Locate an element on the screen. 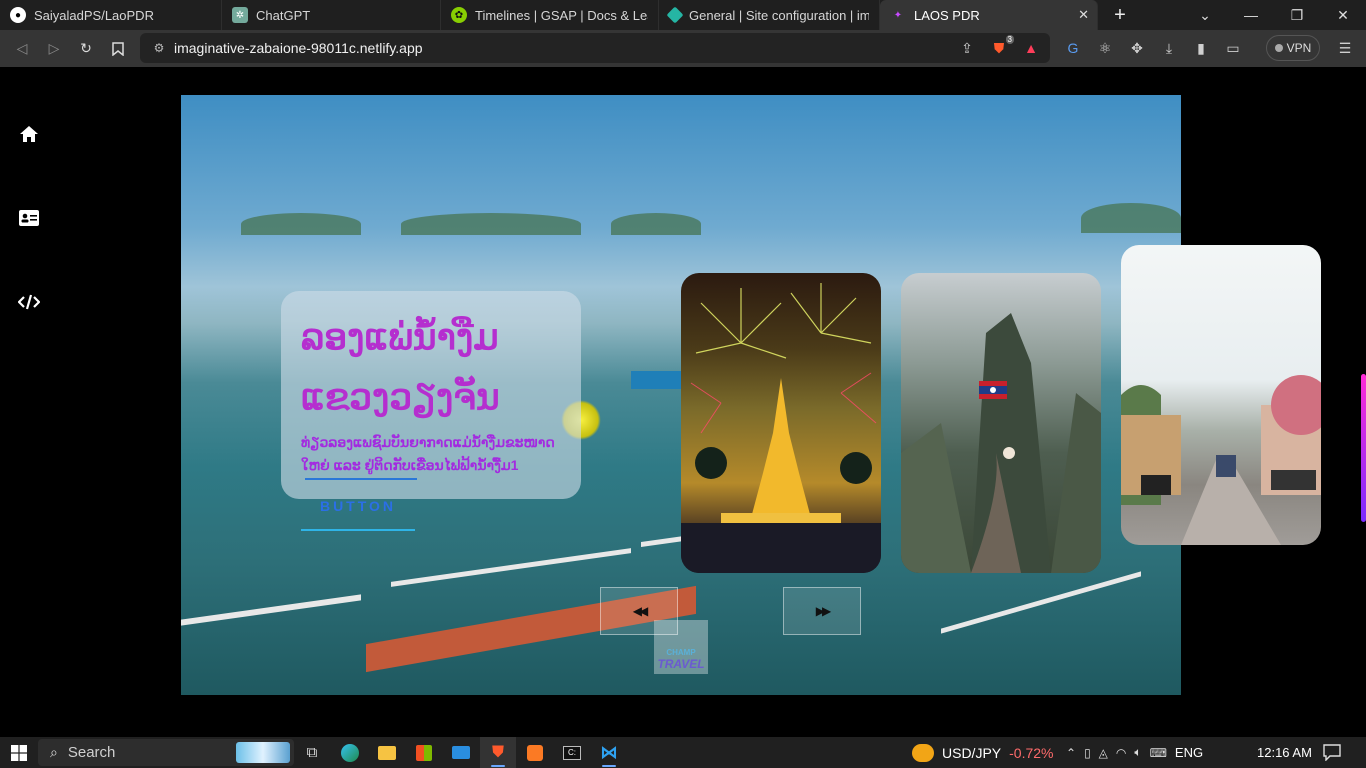 This screenshot has height=768, width=1366. clock: 12:16 AM is located at coordinates (1284, 752).